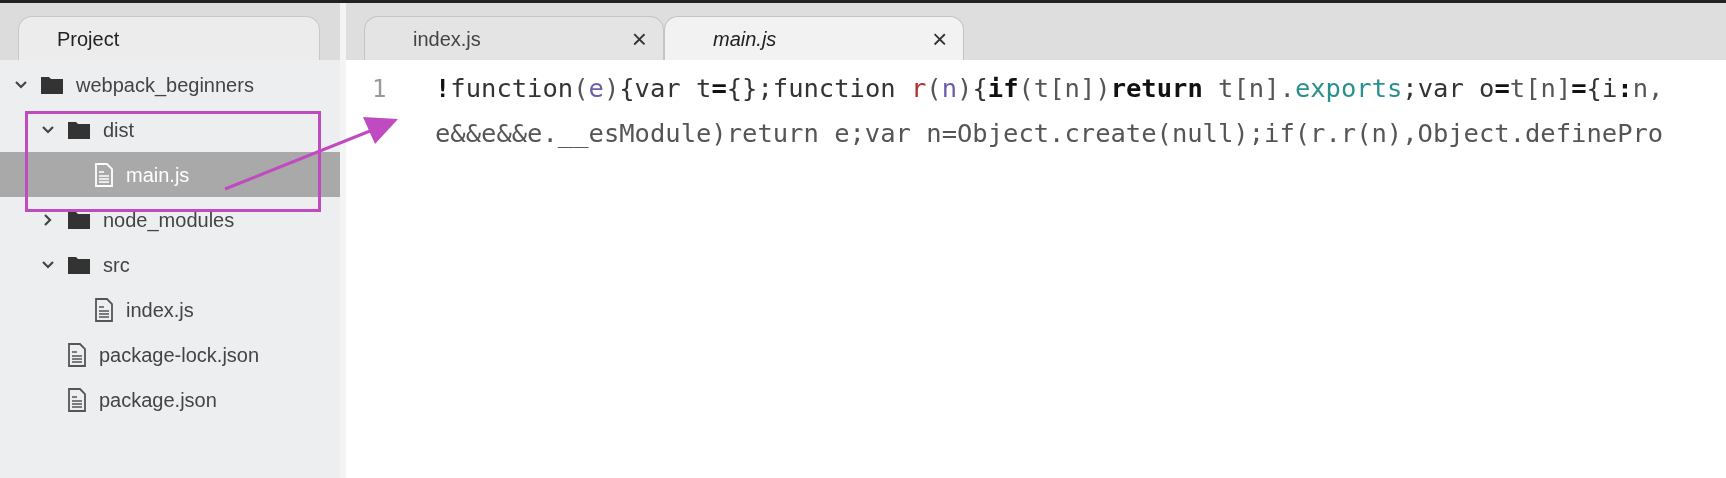 Image resolution: width=1726 pixels, height=478 pixels. I want to click on tree-item: index.js, so click(170, 309).